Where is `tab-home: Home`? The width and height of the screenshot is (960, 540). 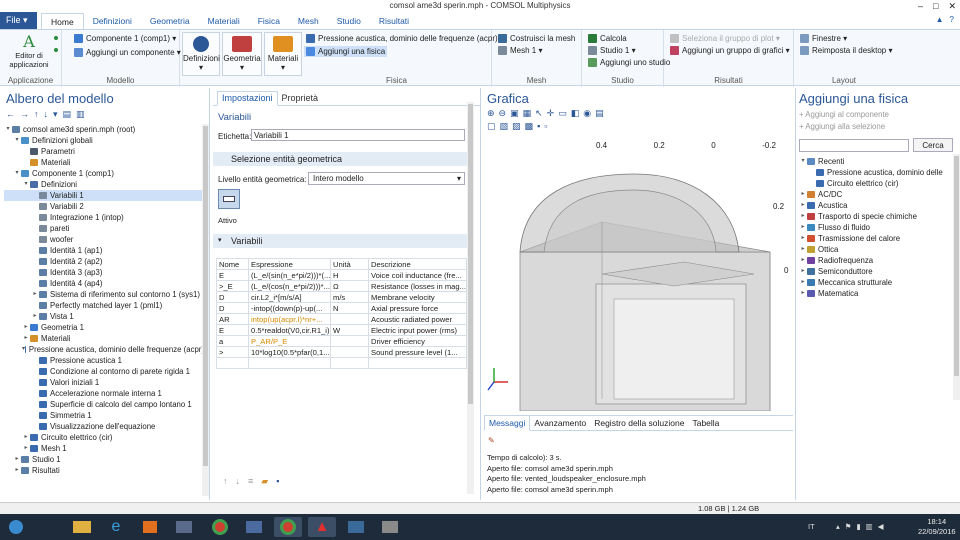
tab-home: Home is located at coordinates (62, 21).